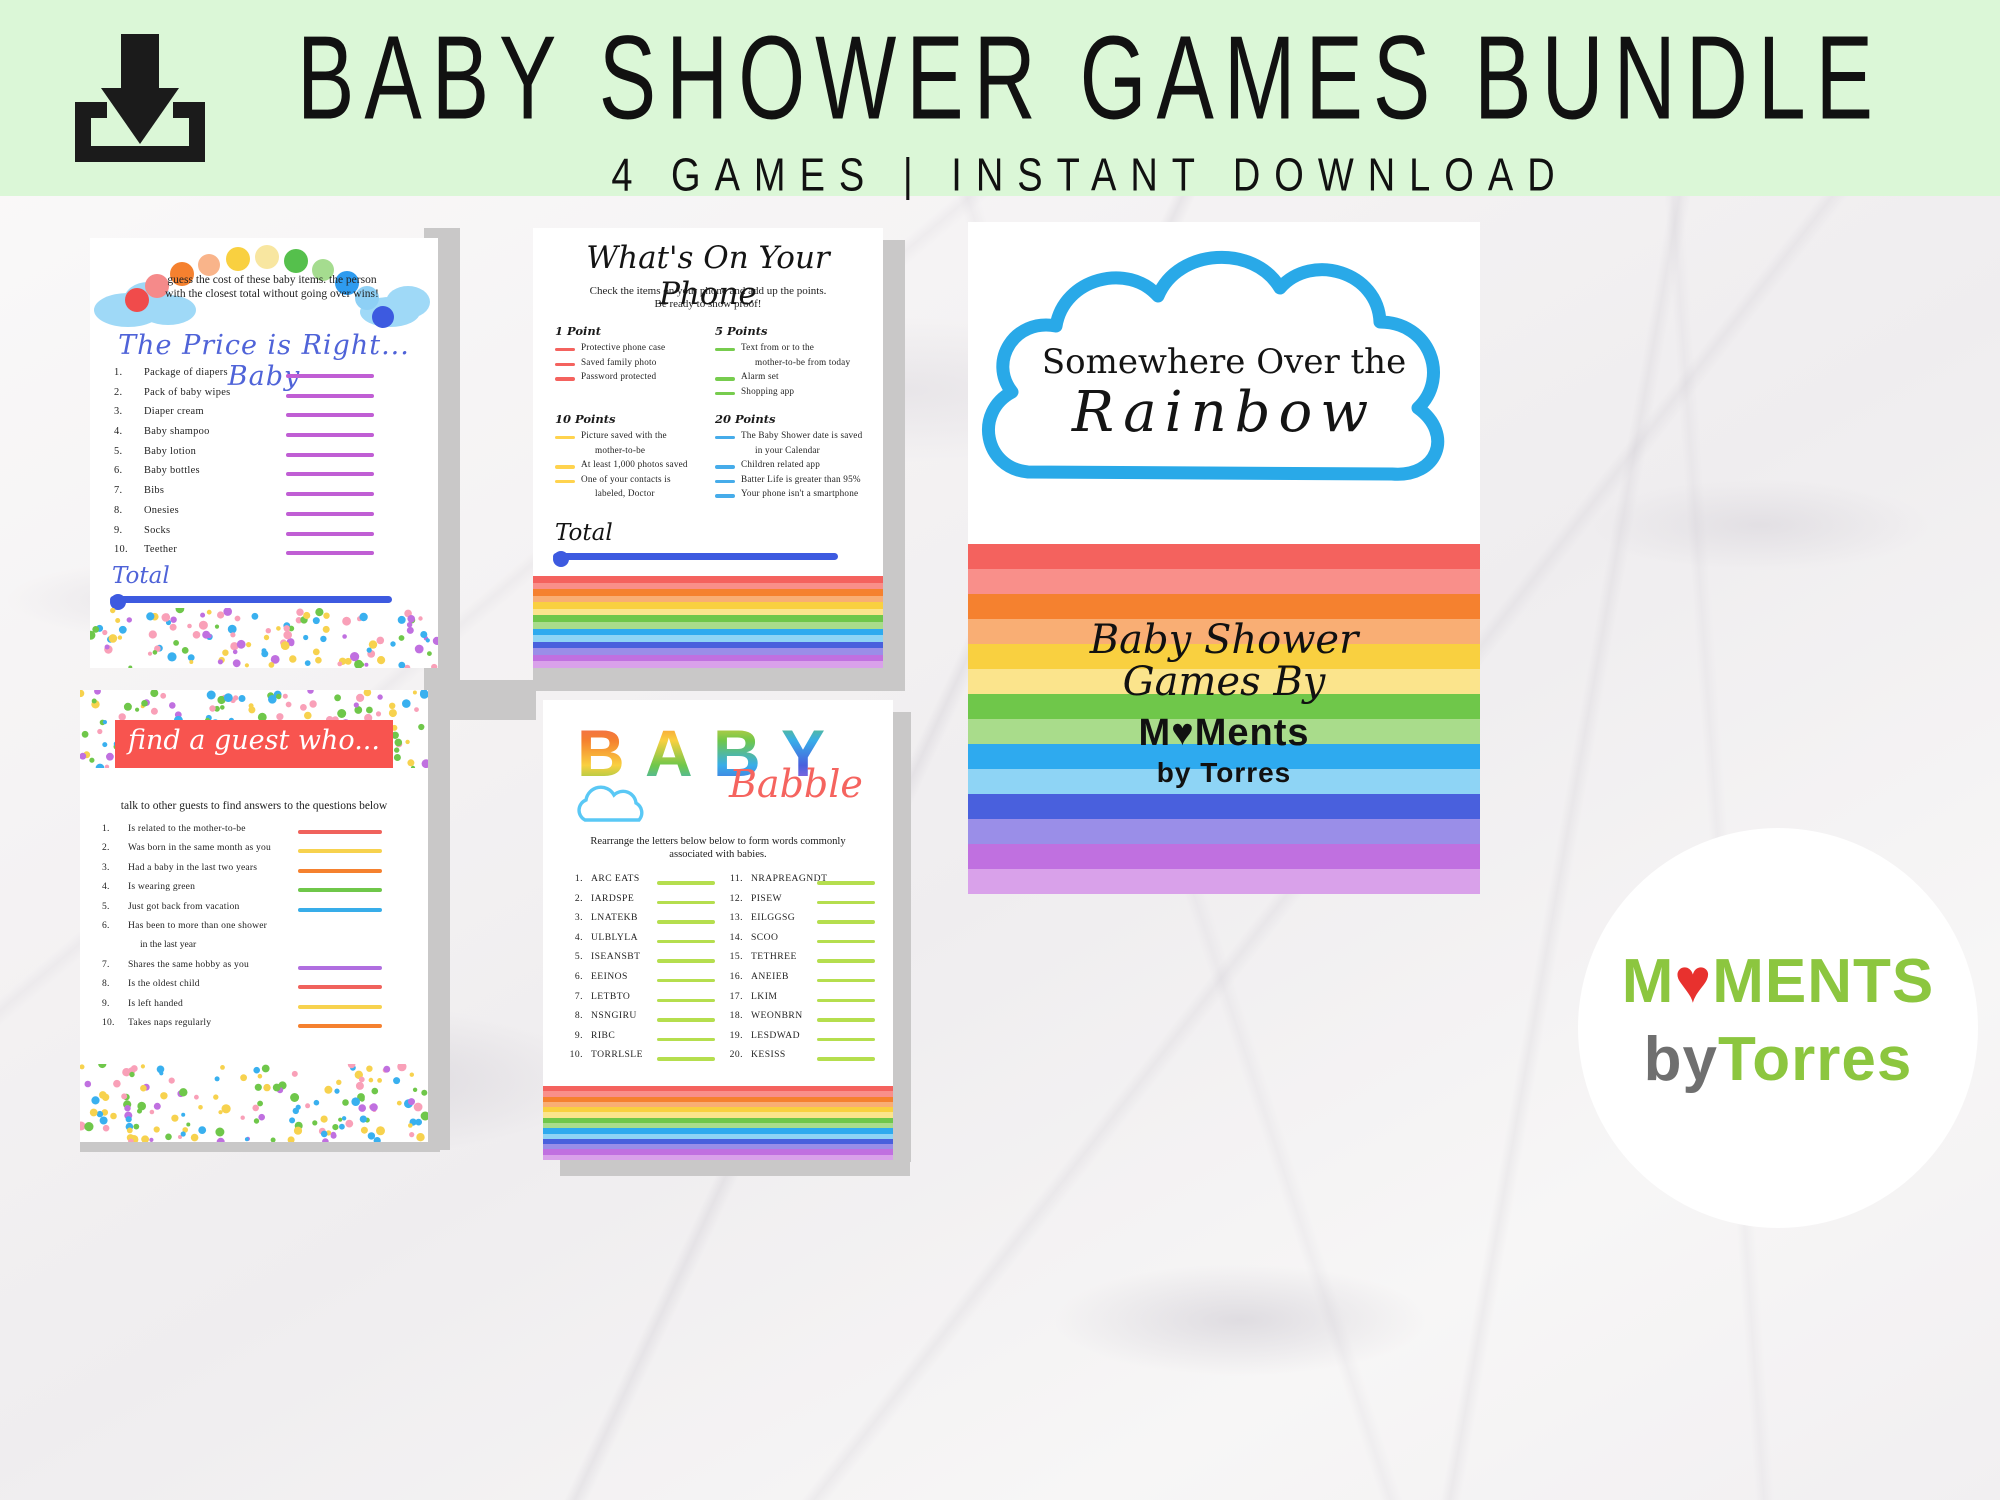  Describe the element at coordinates (736, 957) in the screenshot. I see `babble-word-number: 15.` at that location.